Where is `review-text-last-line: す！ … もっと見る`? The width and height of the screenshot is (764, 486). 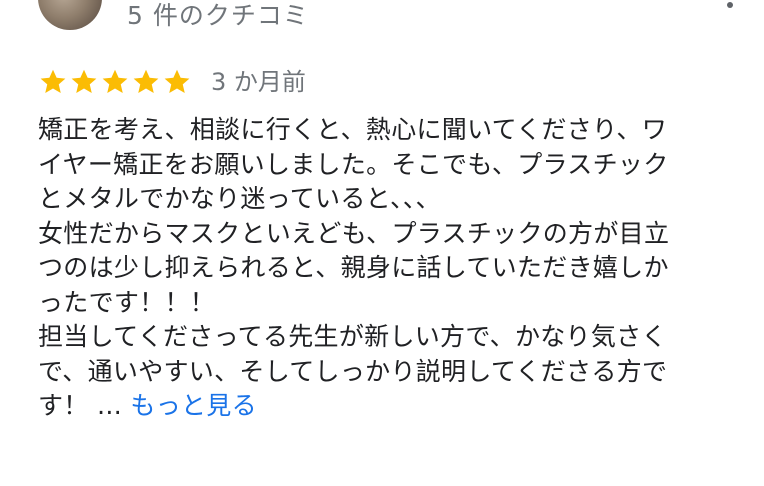 review-text-last-line: す！ … もっと見る is located at coordinates (391, 406).